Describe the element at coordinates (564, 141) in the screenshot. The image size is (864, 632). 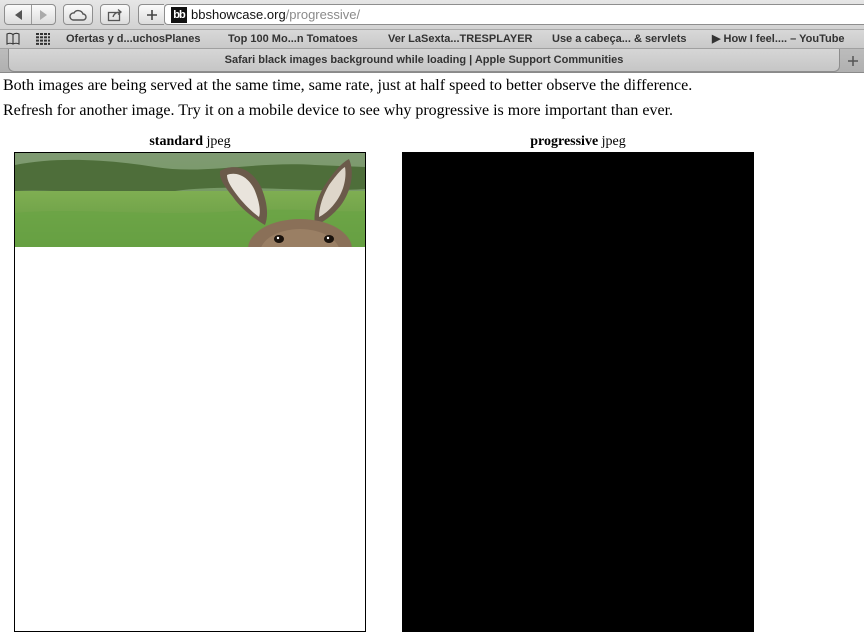
I see `progressive-caption-bold: progressive` at that location.